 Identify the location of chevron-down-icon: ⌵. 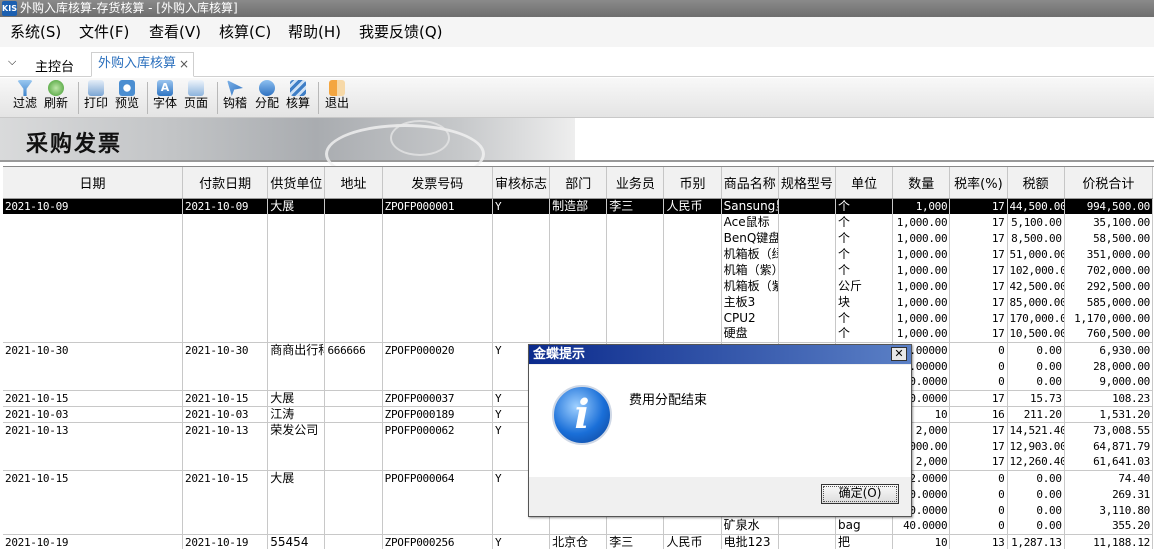
(12, 62).